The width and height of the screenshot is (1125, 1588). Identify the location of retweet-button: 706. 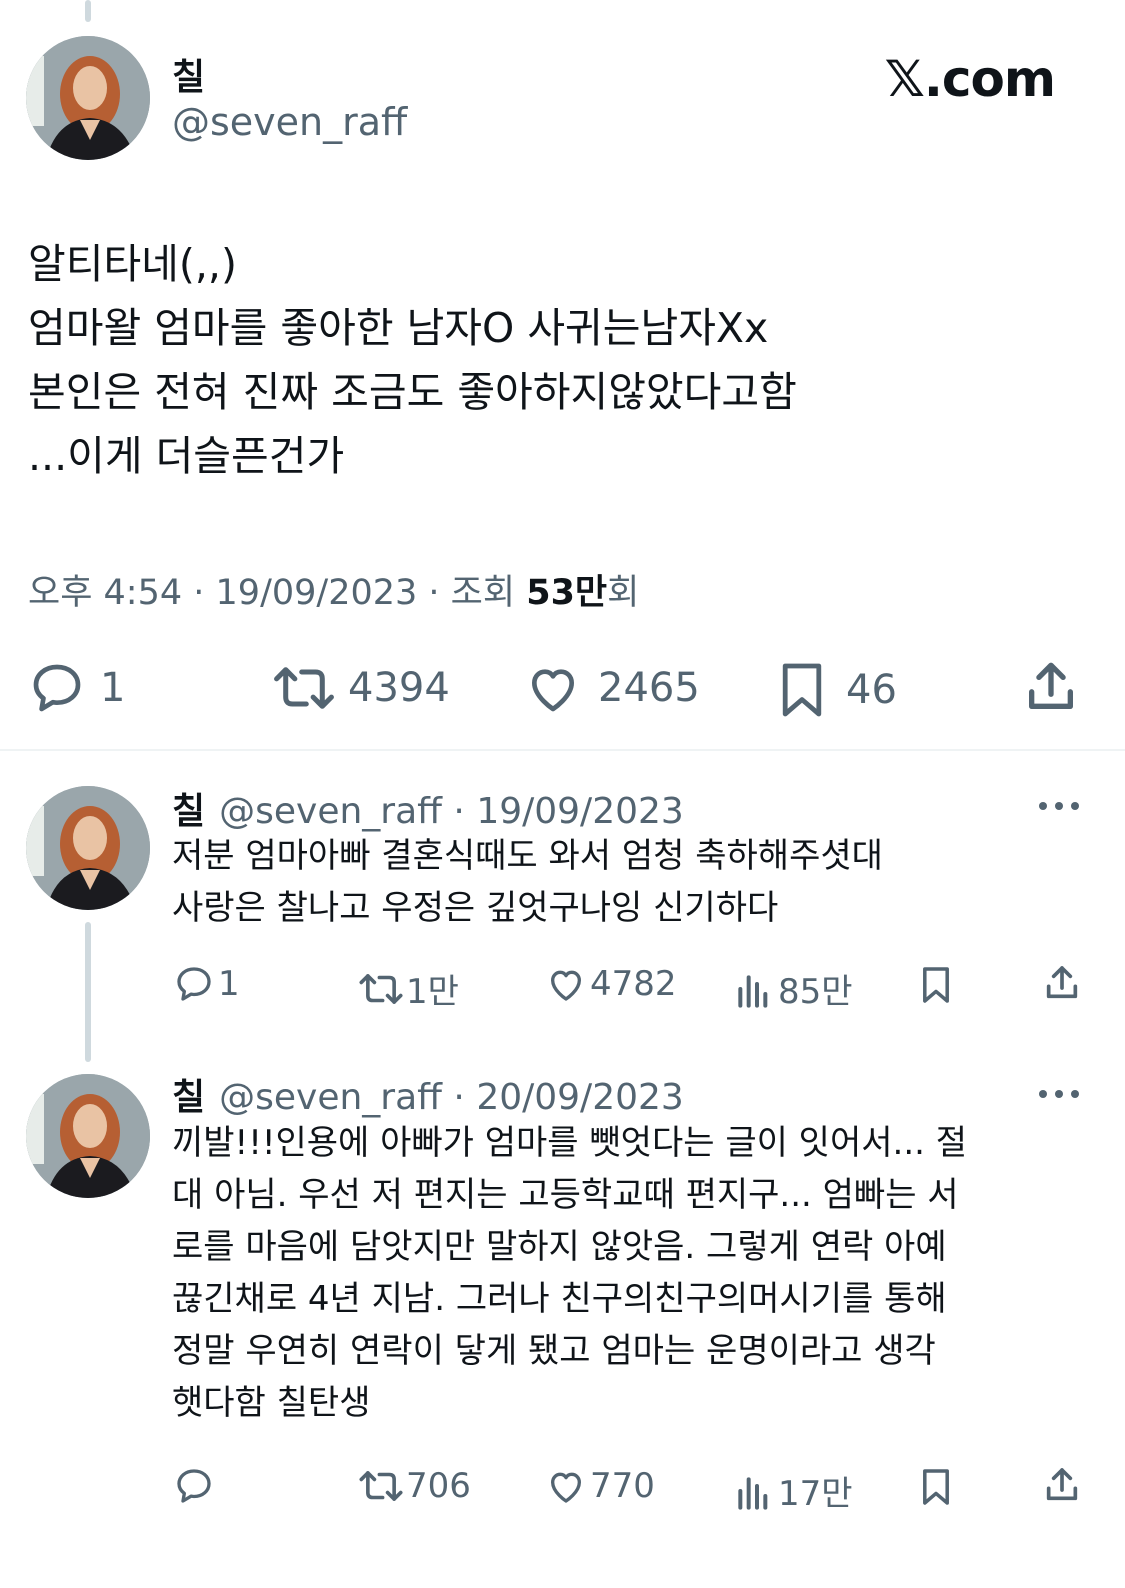
(414, 1486).